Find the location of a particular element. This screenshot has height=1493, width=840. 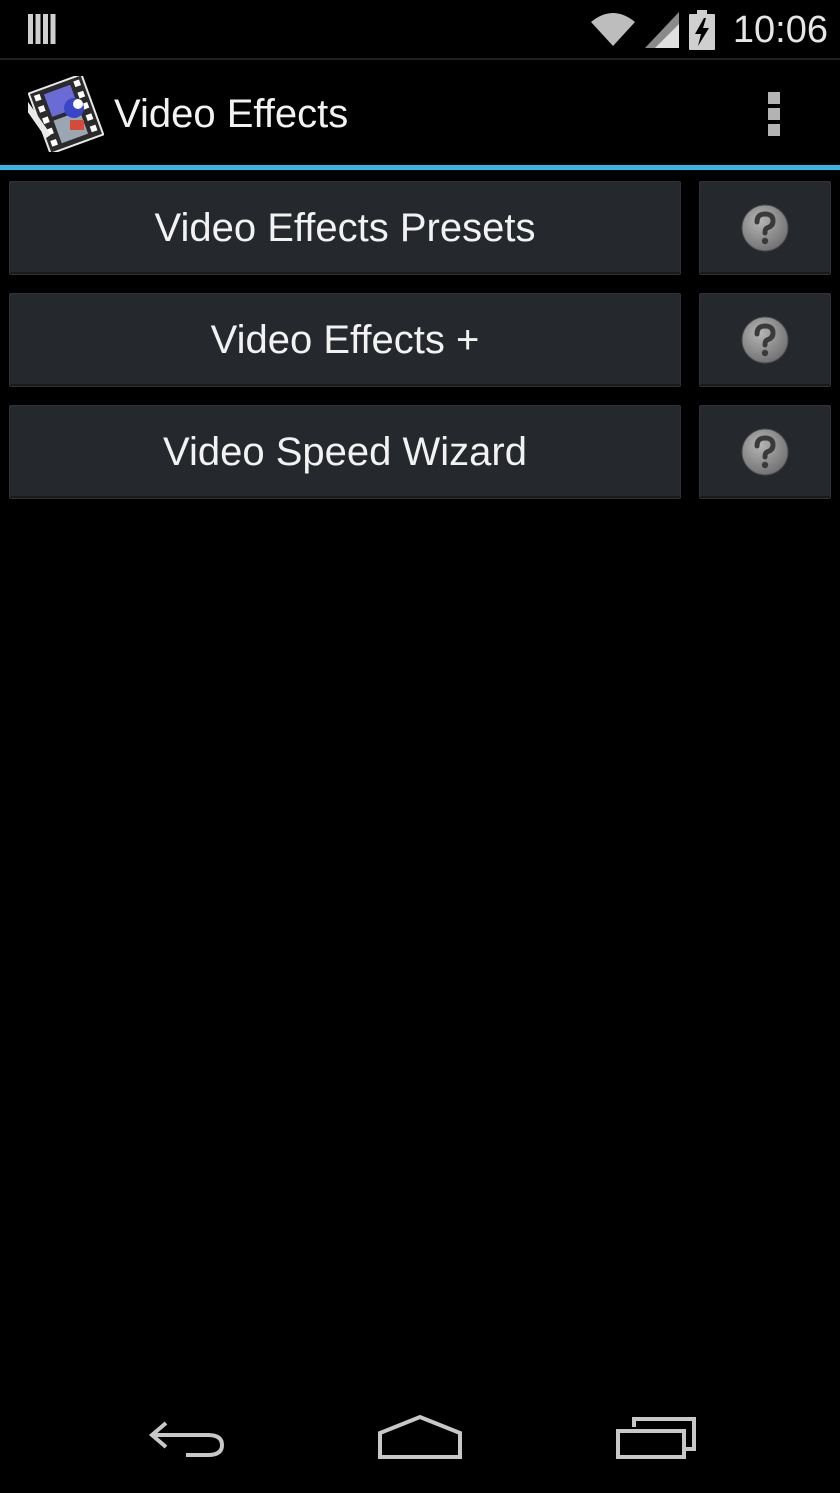

back-icon is located at coordinates (186, 1439).